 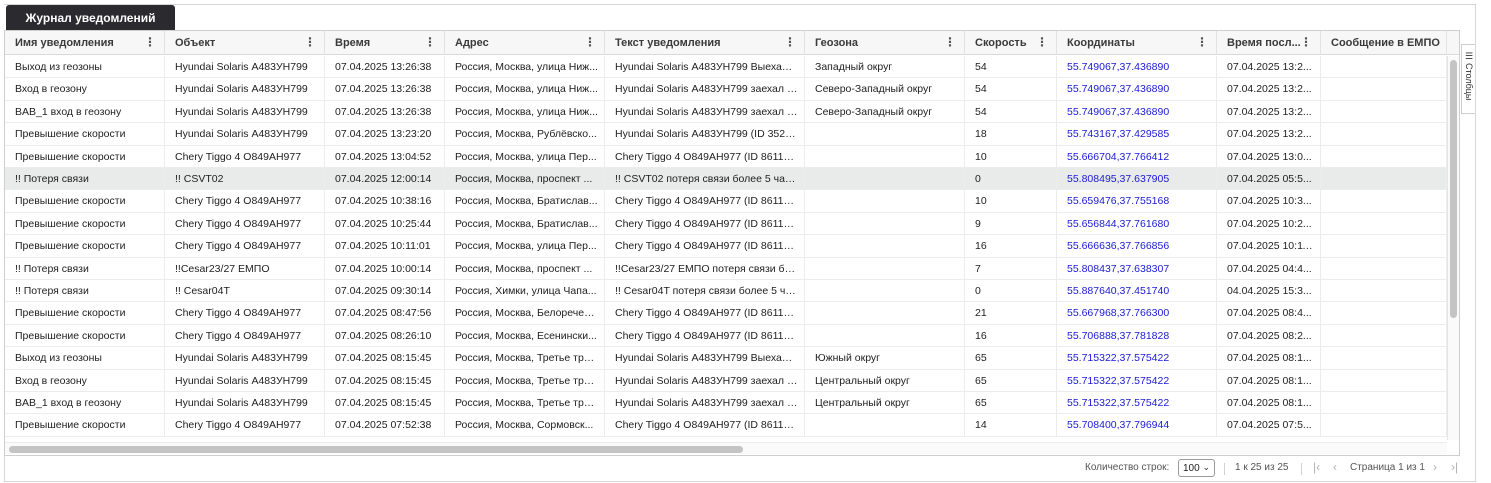 I want to click on first-page-icon: |‹, so click(x=1316, y=467).